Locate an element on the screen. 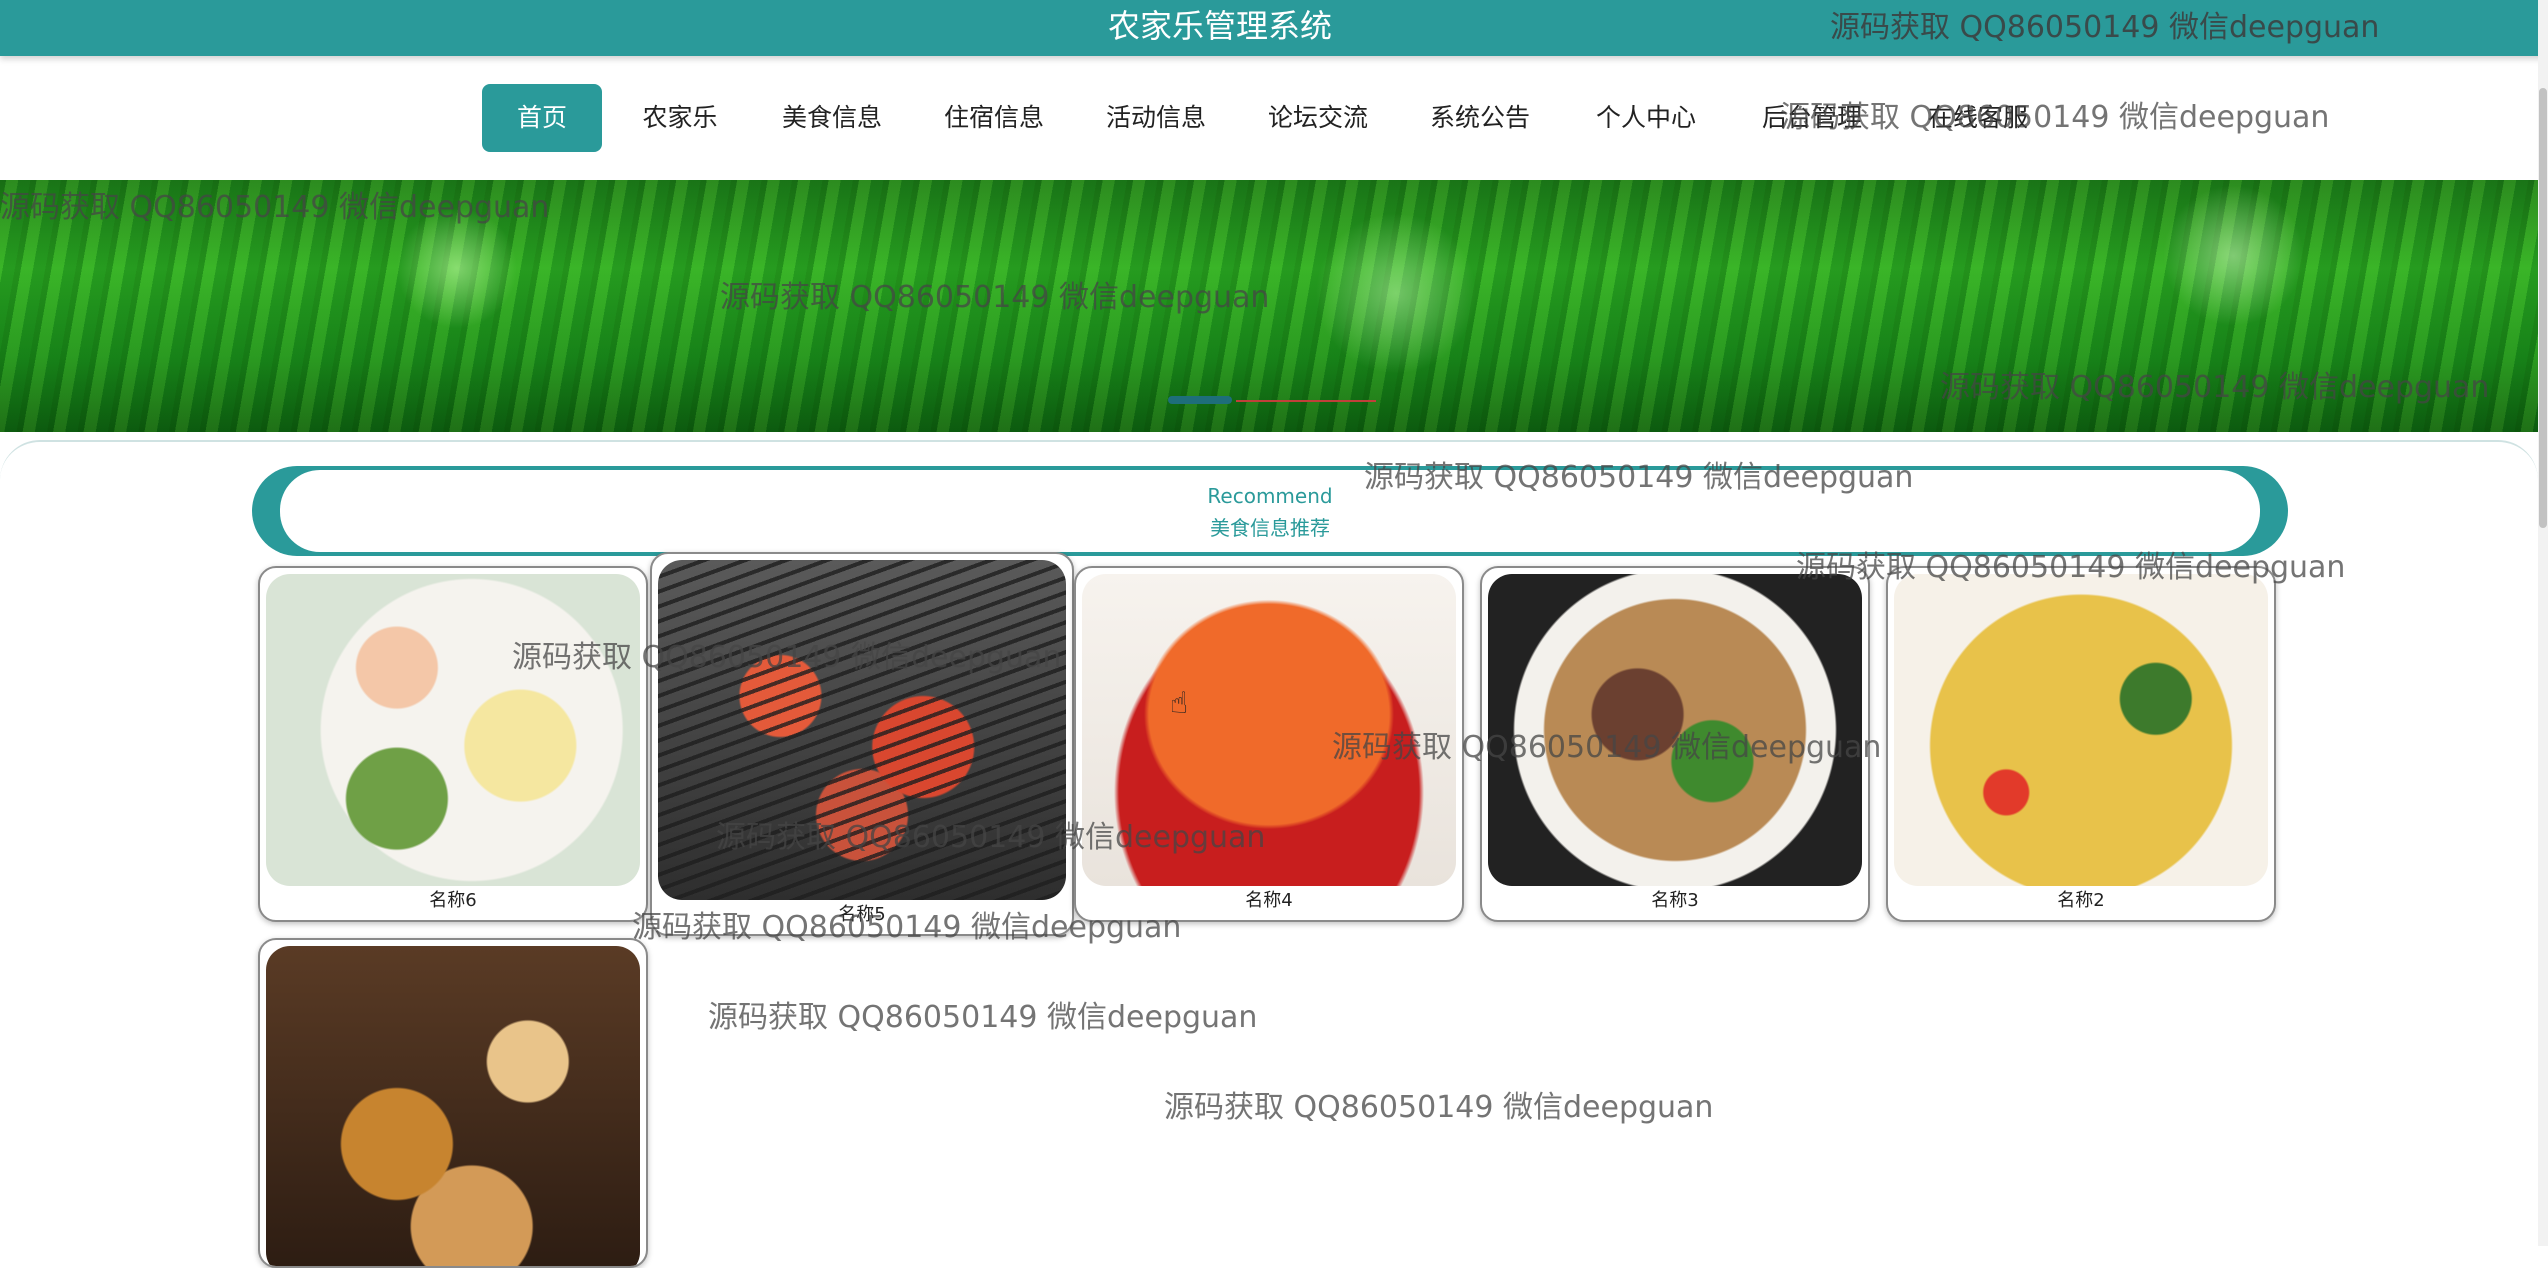 This screenshot has width=2548, height=1268. page-scrollbar is located at coordinates (2543, 623).